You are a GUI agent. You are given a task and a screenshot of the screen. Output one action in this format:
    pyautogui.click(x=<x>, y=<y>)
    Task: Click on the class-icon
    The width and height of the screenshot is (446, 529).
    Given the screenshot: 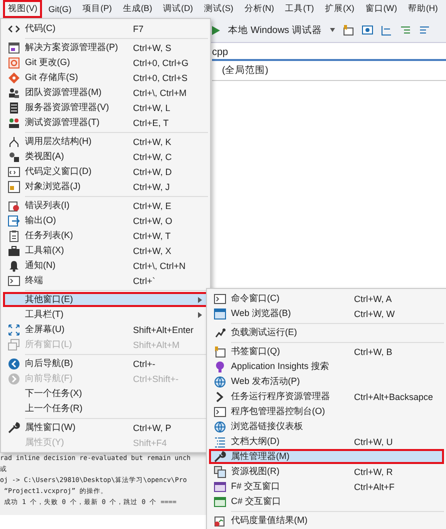 What is the action you would take?
    pyautogui.click(x=14, y=156)
    